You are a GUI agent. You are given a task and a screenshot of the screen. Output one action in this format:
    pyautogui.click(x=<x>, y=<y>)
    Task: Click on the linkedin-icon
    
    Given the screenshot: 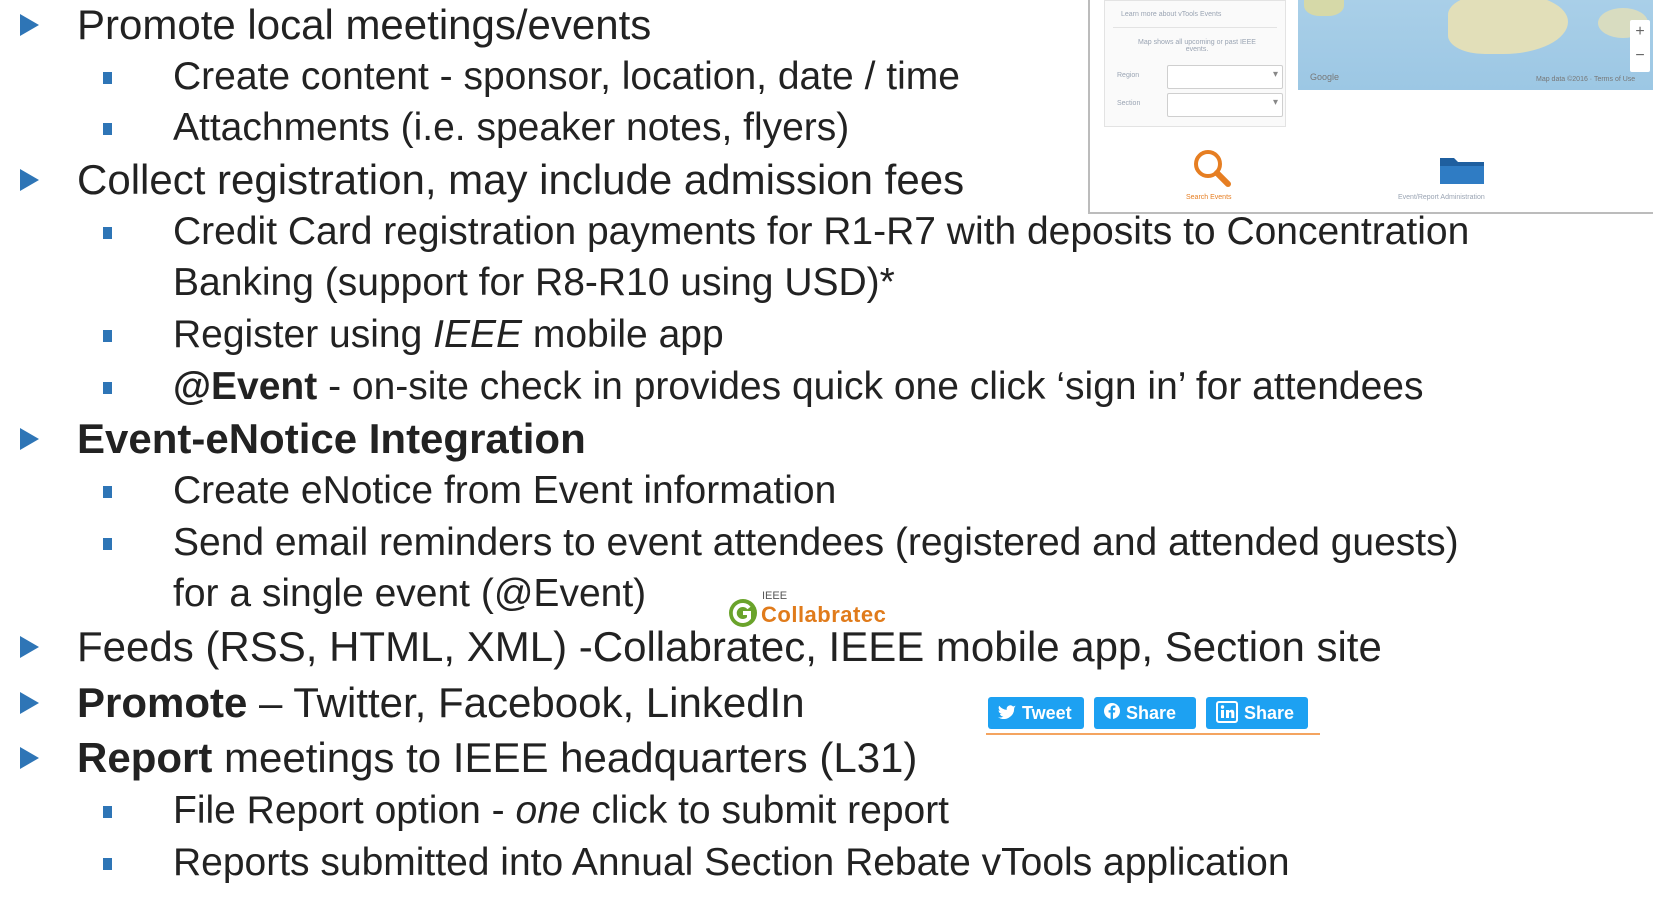 What is the action you would take?
    pyautogui.click(x=1227, y=713)
    